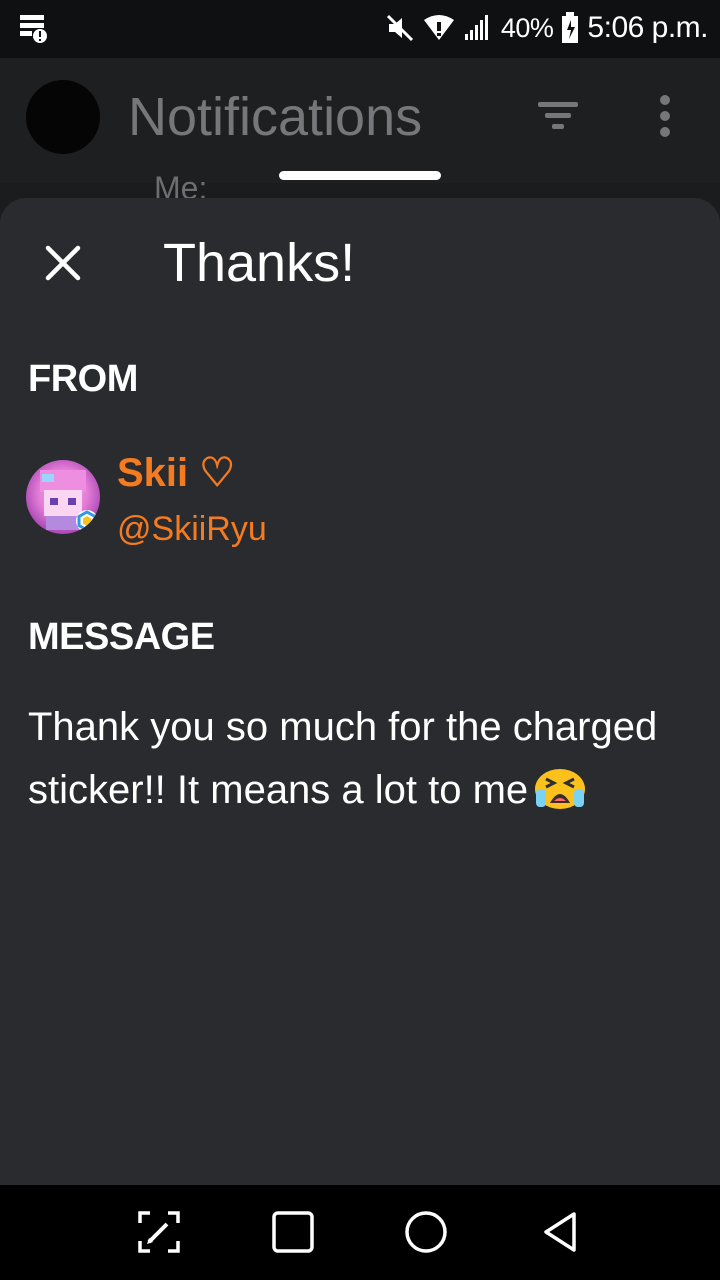 This screenshot has width=720, height=1280. What do you see at coordinates (83, 379) in the screenshot?
I see `from-label: FROM` at bounding box center [83, 379].